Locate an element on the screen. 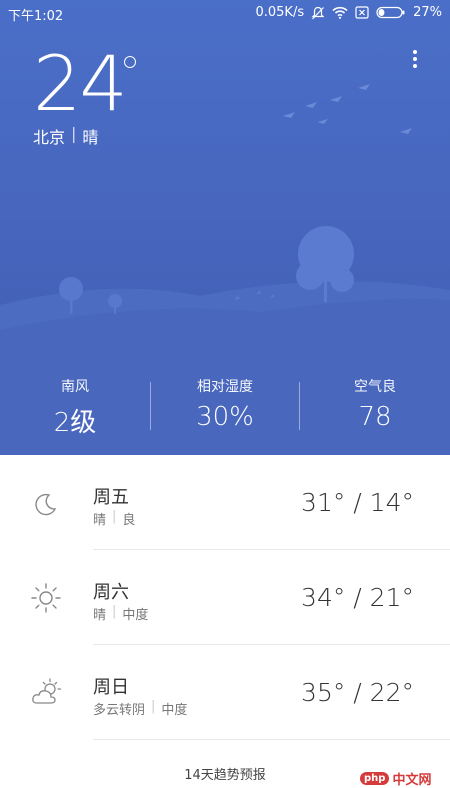 This screenshot has width=450, height=788. forecast-air: 良 is located at coordinates (129, 520).